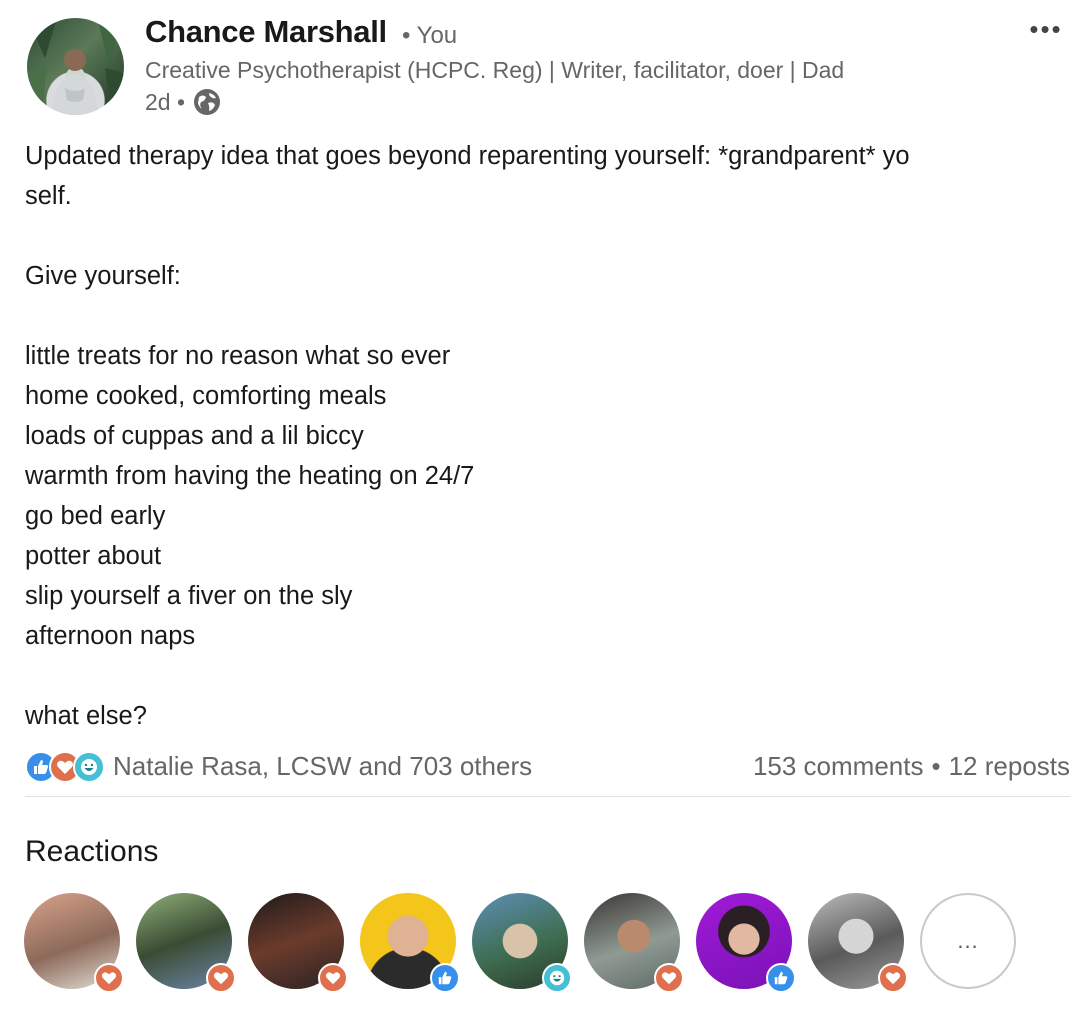 The height and width of the screenshot is (1012, 1092). What do you see at coordinates (110, 636) in the screenshot?
I see `post-line: afternoon naps` at bounding box center [110, 636].